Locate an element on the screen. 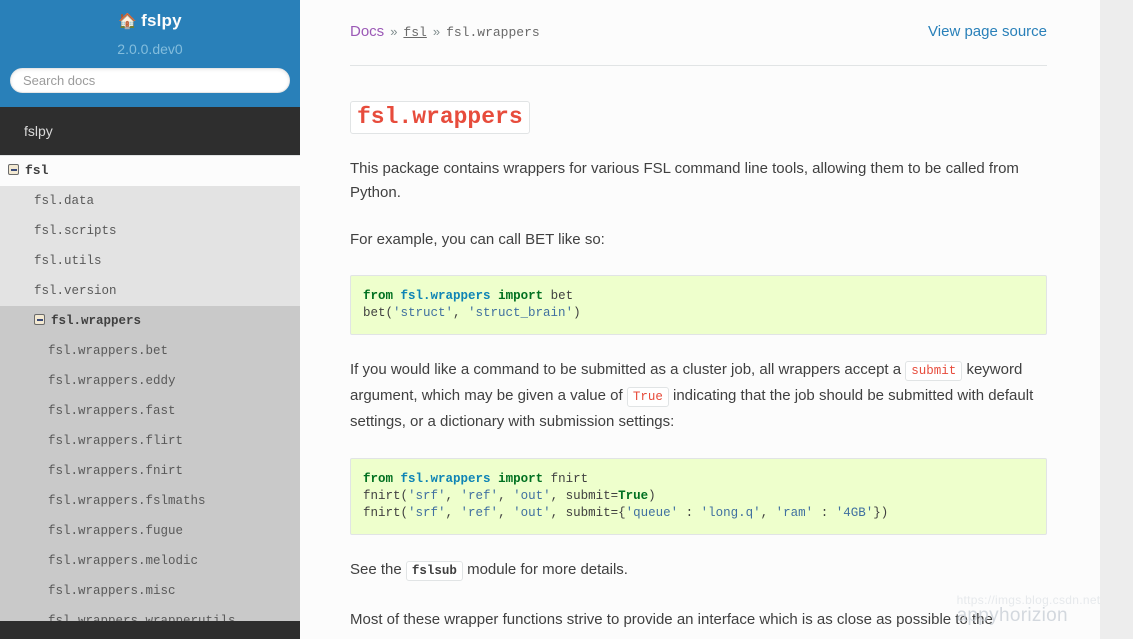 The image size is (1133, 639). code-string-struct-brain: 'struct_brain' is located at coordinates (521, 313).